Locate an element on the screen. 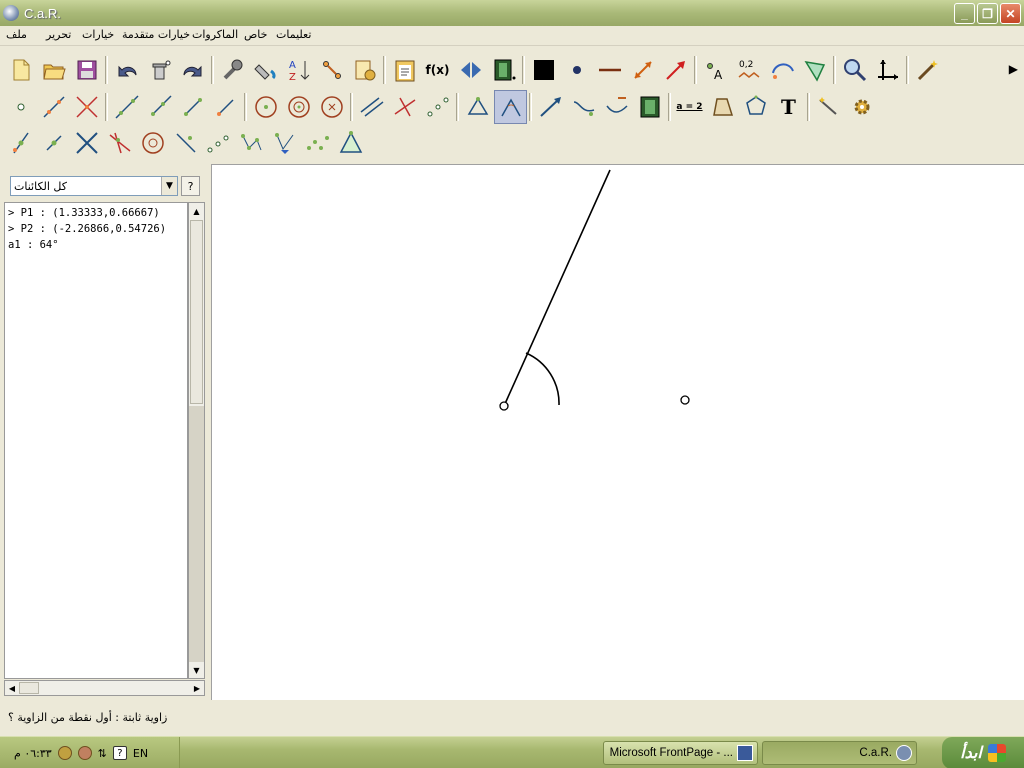 The image size is (1024, 768). vertical-scrollbar: ▲ ▼ is located at coordinates (196, 440).